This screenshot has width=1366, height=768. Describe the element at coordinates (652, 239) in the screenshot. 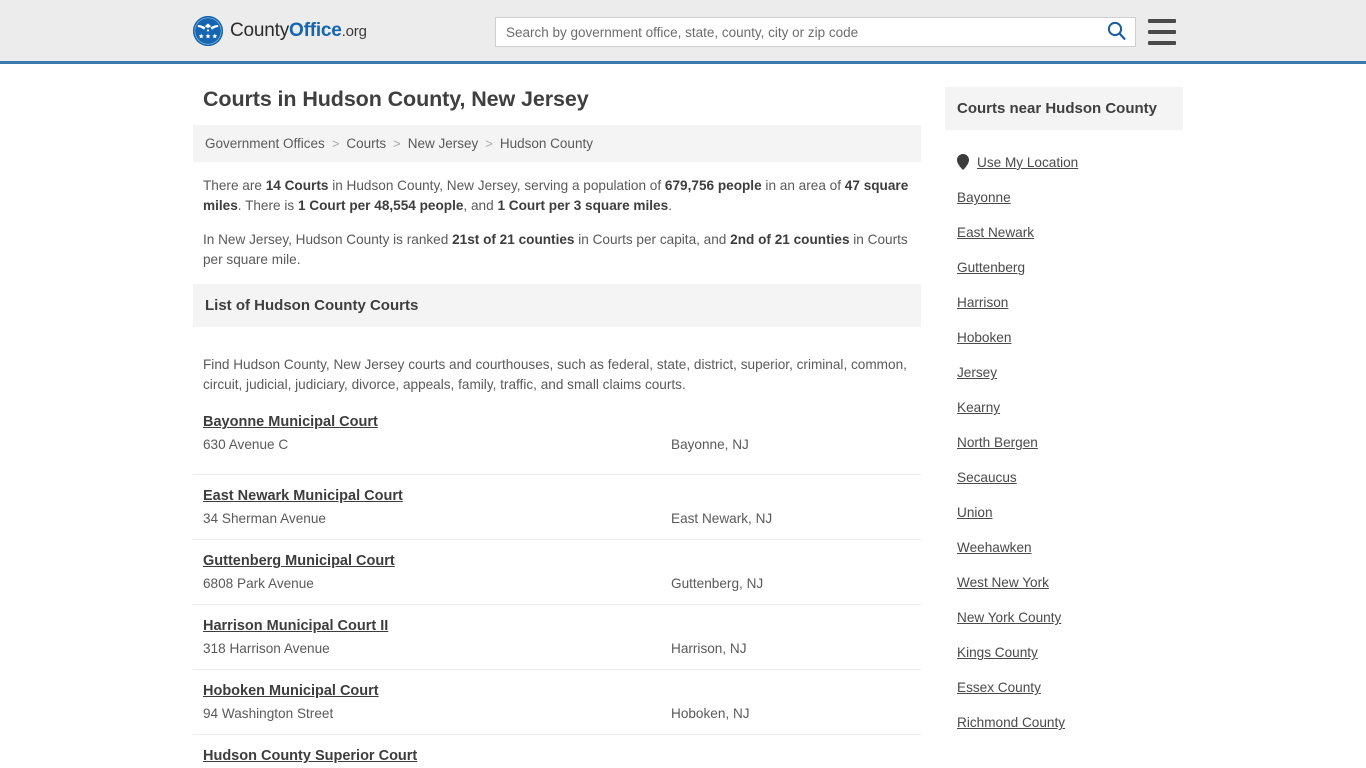

I see `stat-text: in Courts per capita, and` at that location.